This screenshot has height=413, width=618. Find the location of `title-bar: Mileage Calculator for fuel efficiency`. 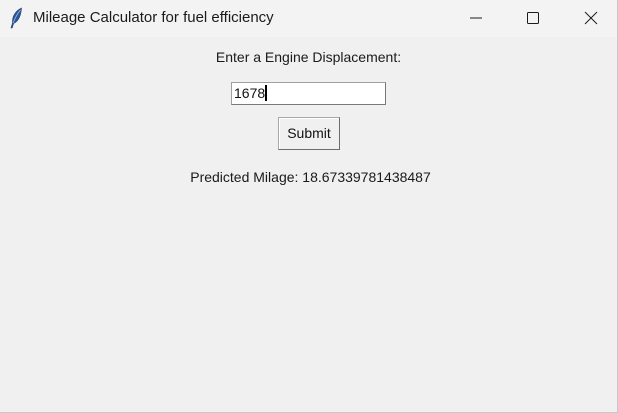

title-bar: Mileage Calculator for fuel efficiency is located at coordinates (308, 18).